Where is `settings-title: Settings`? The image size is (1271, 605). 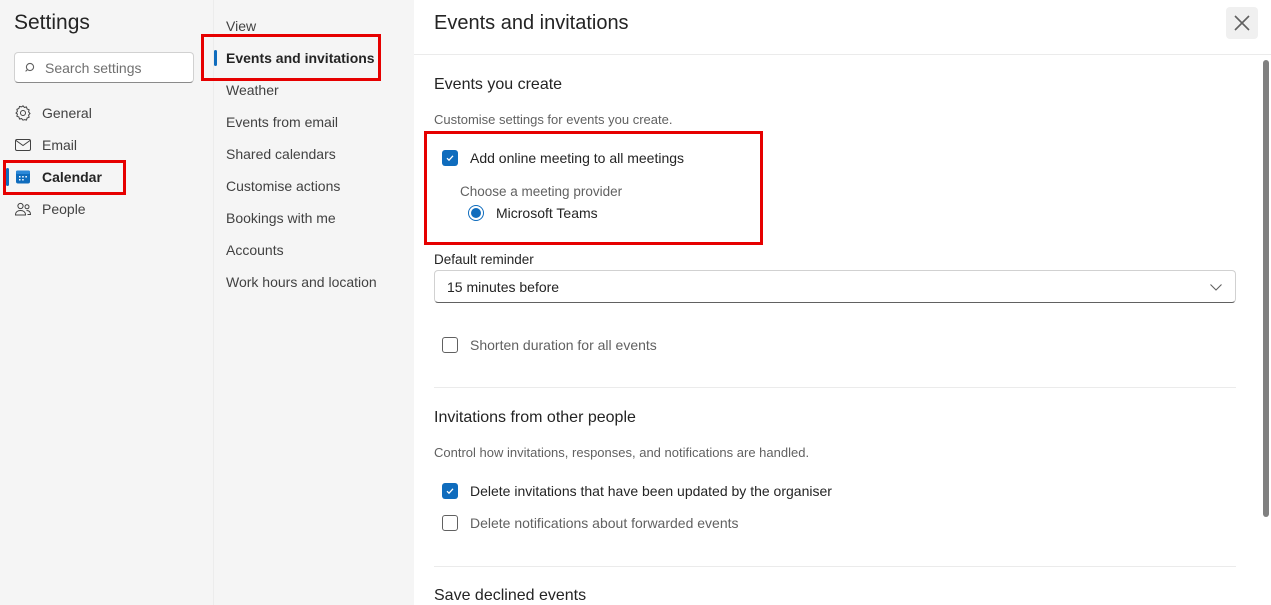
settings-title: Settings is located at coordinates (52, 22).